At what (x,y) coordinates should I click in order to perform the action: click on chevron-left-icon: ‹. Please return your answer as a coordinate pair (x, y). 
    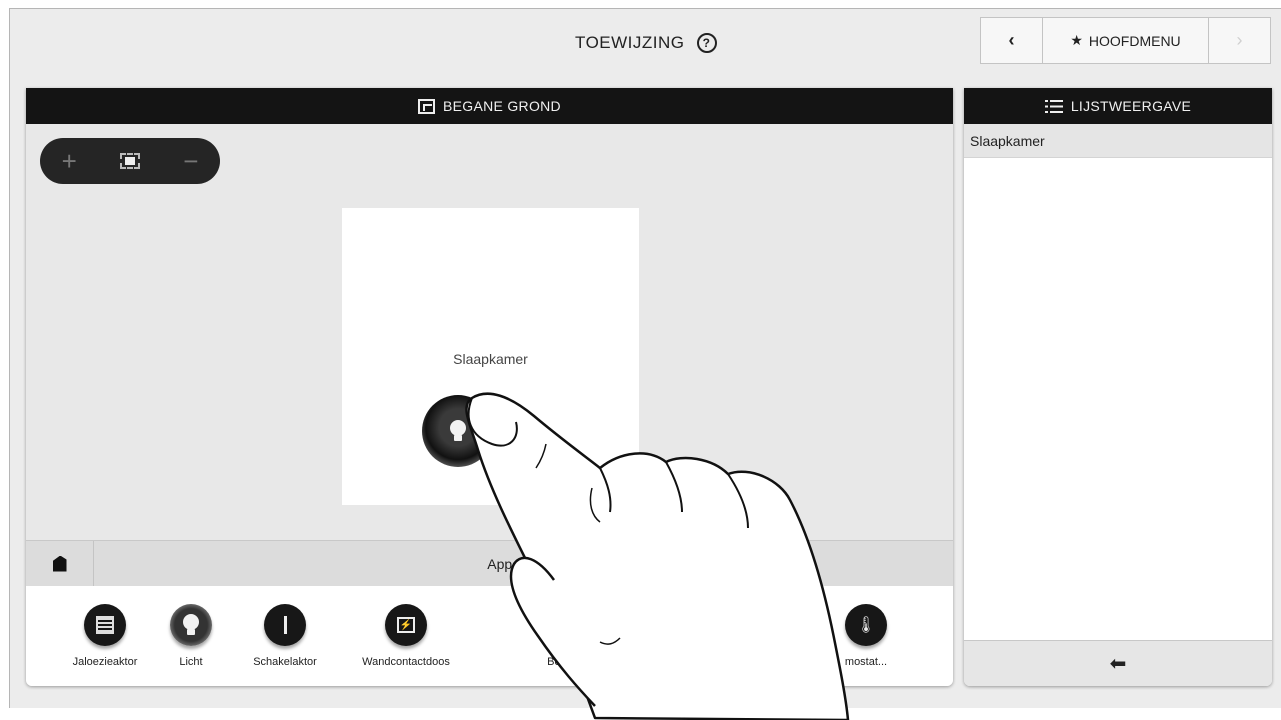
    Looking at the image, I should click on (1011, 40).